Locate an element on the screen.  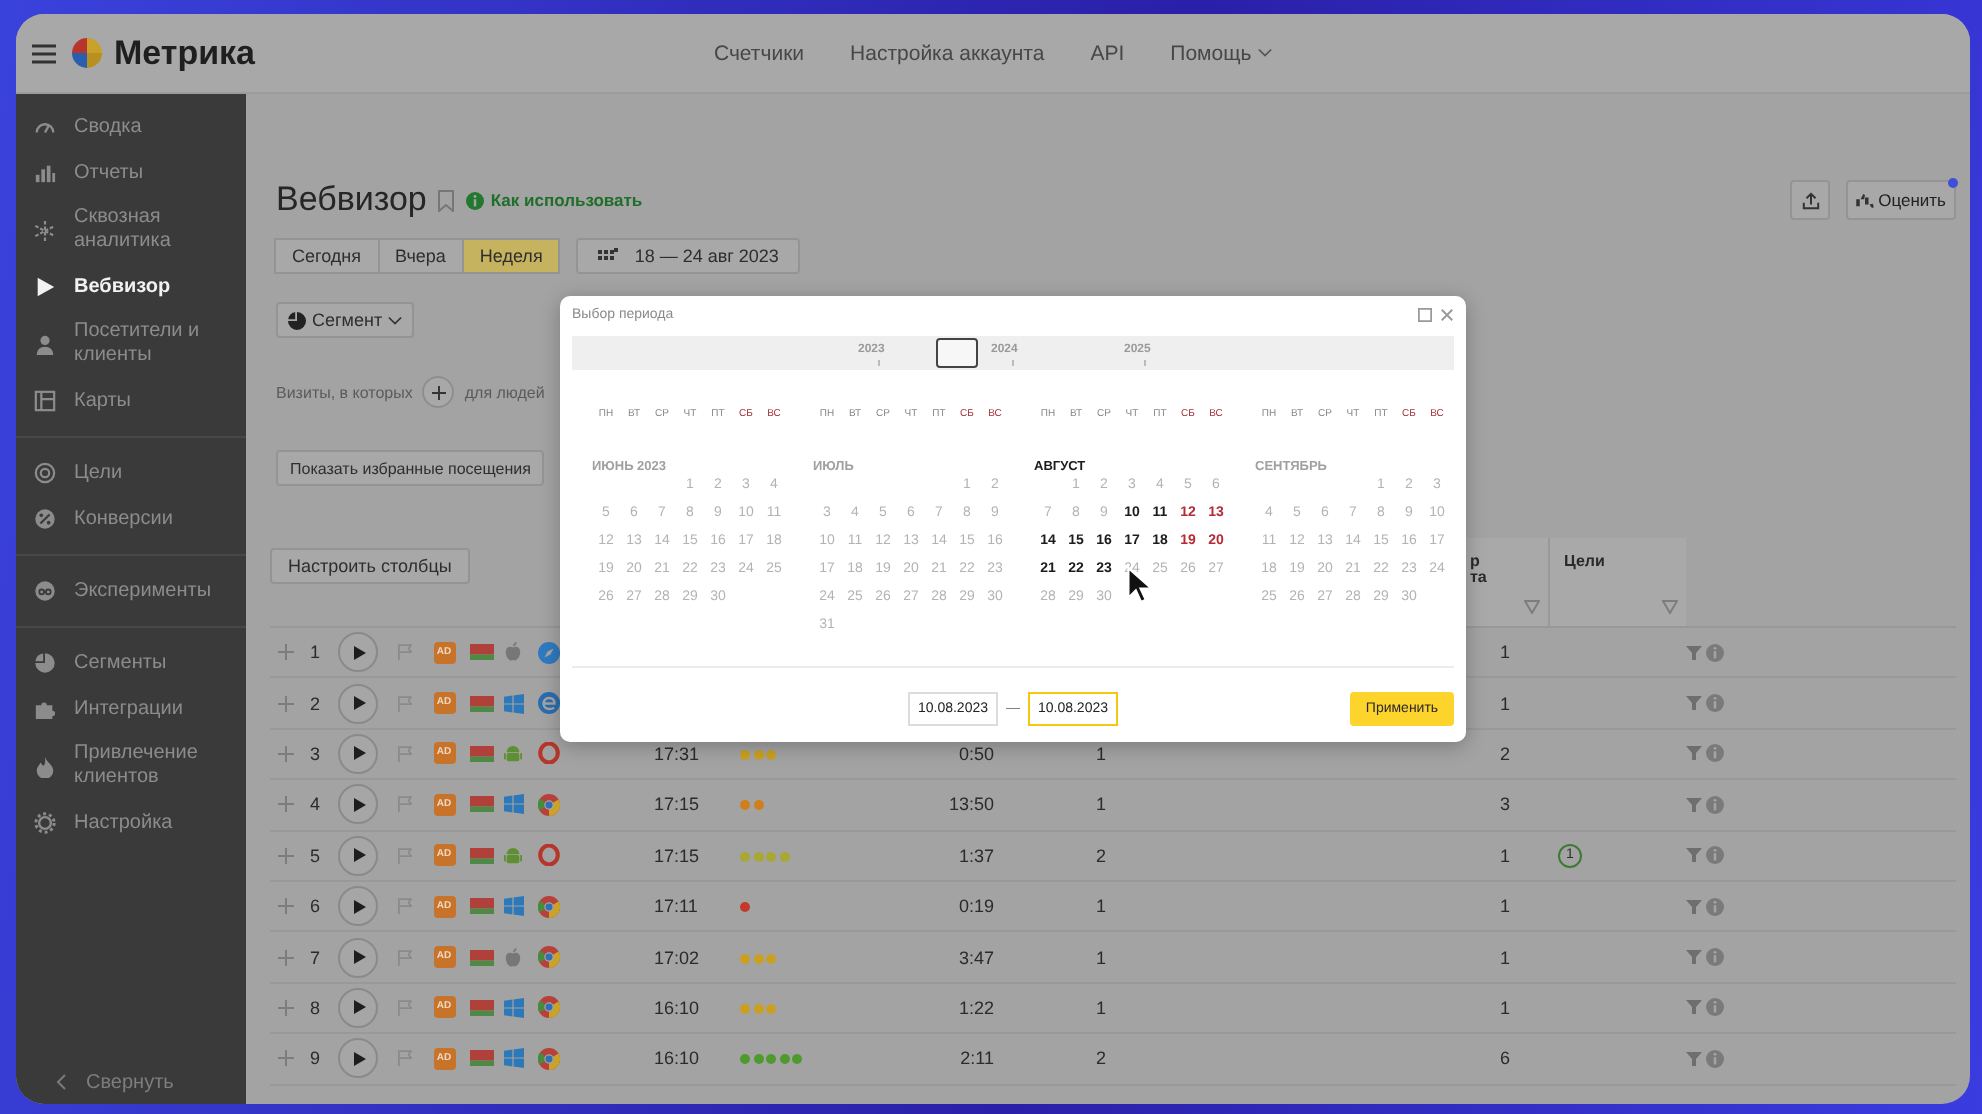
sidebar-item: Цели is located at coordinates (131, 473).